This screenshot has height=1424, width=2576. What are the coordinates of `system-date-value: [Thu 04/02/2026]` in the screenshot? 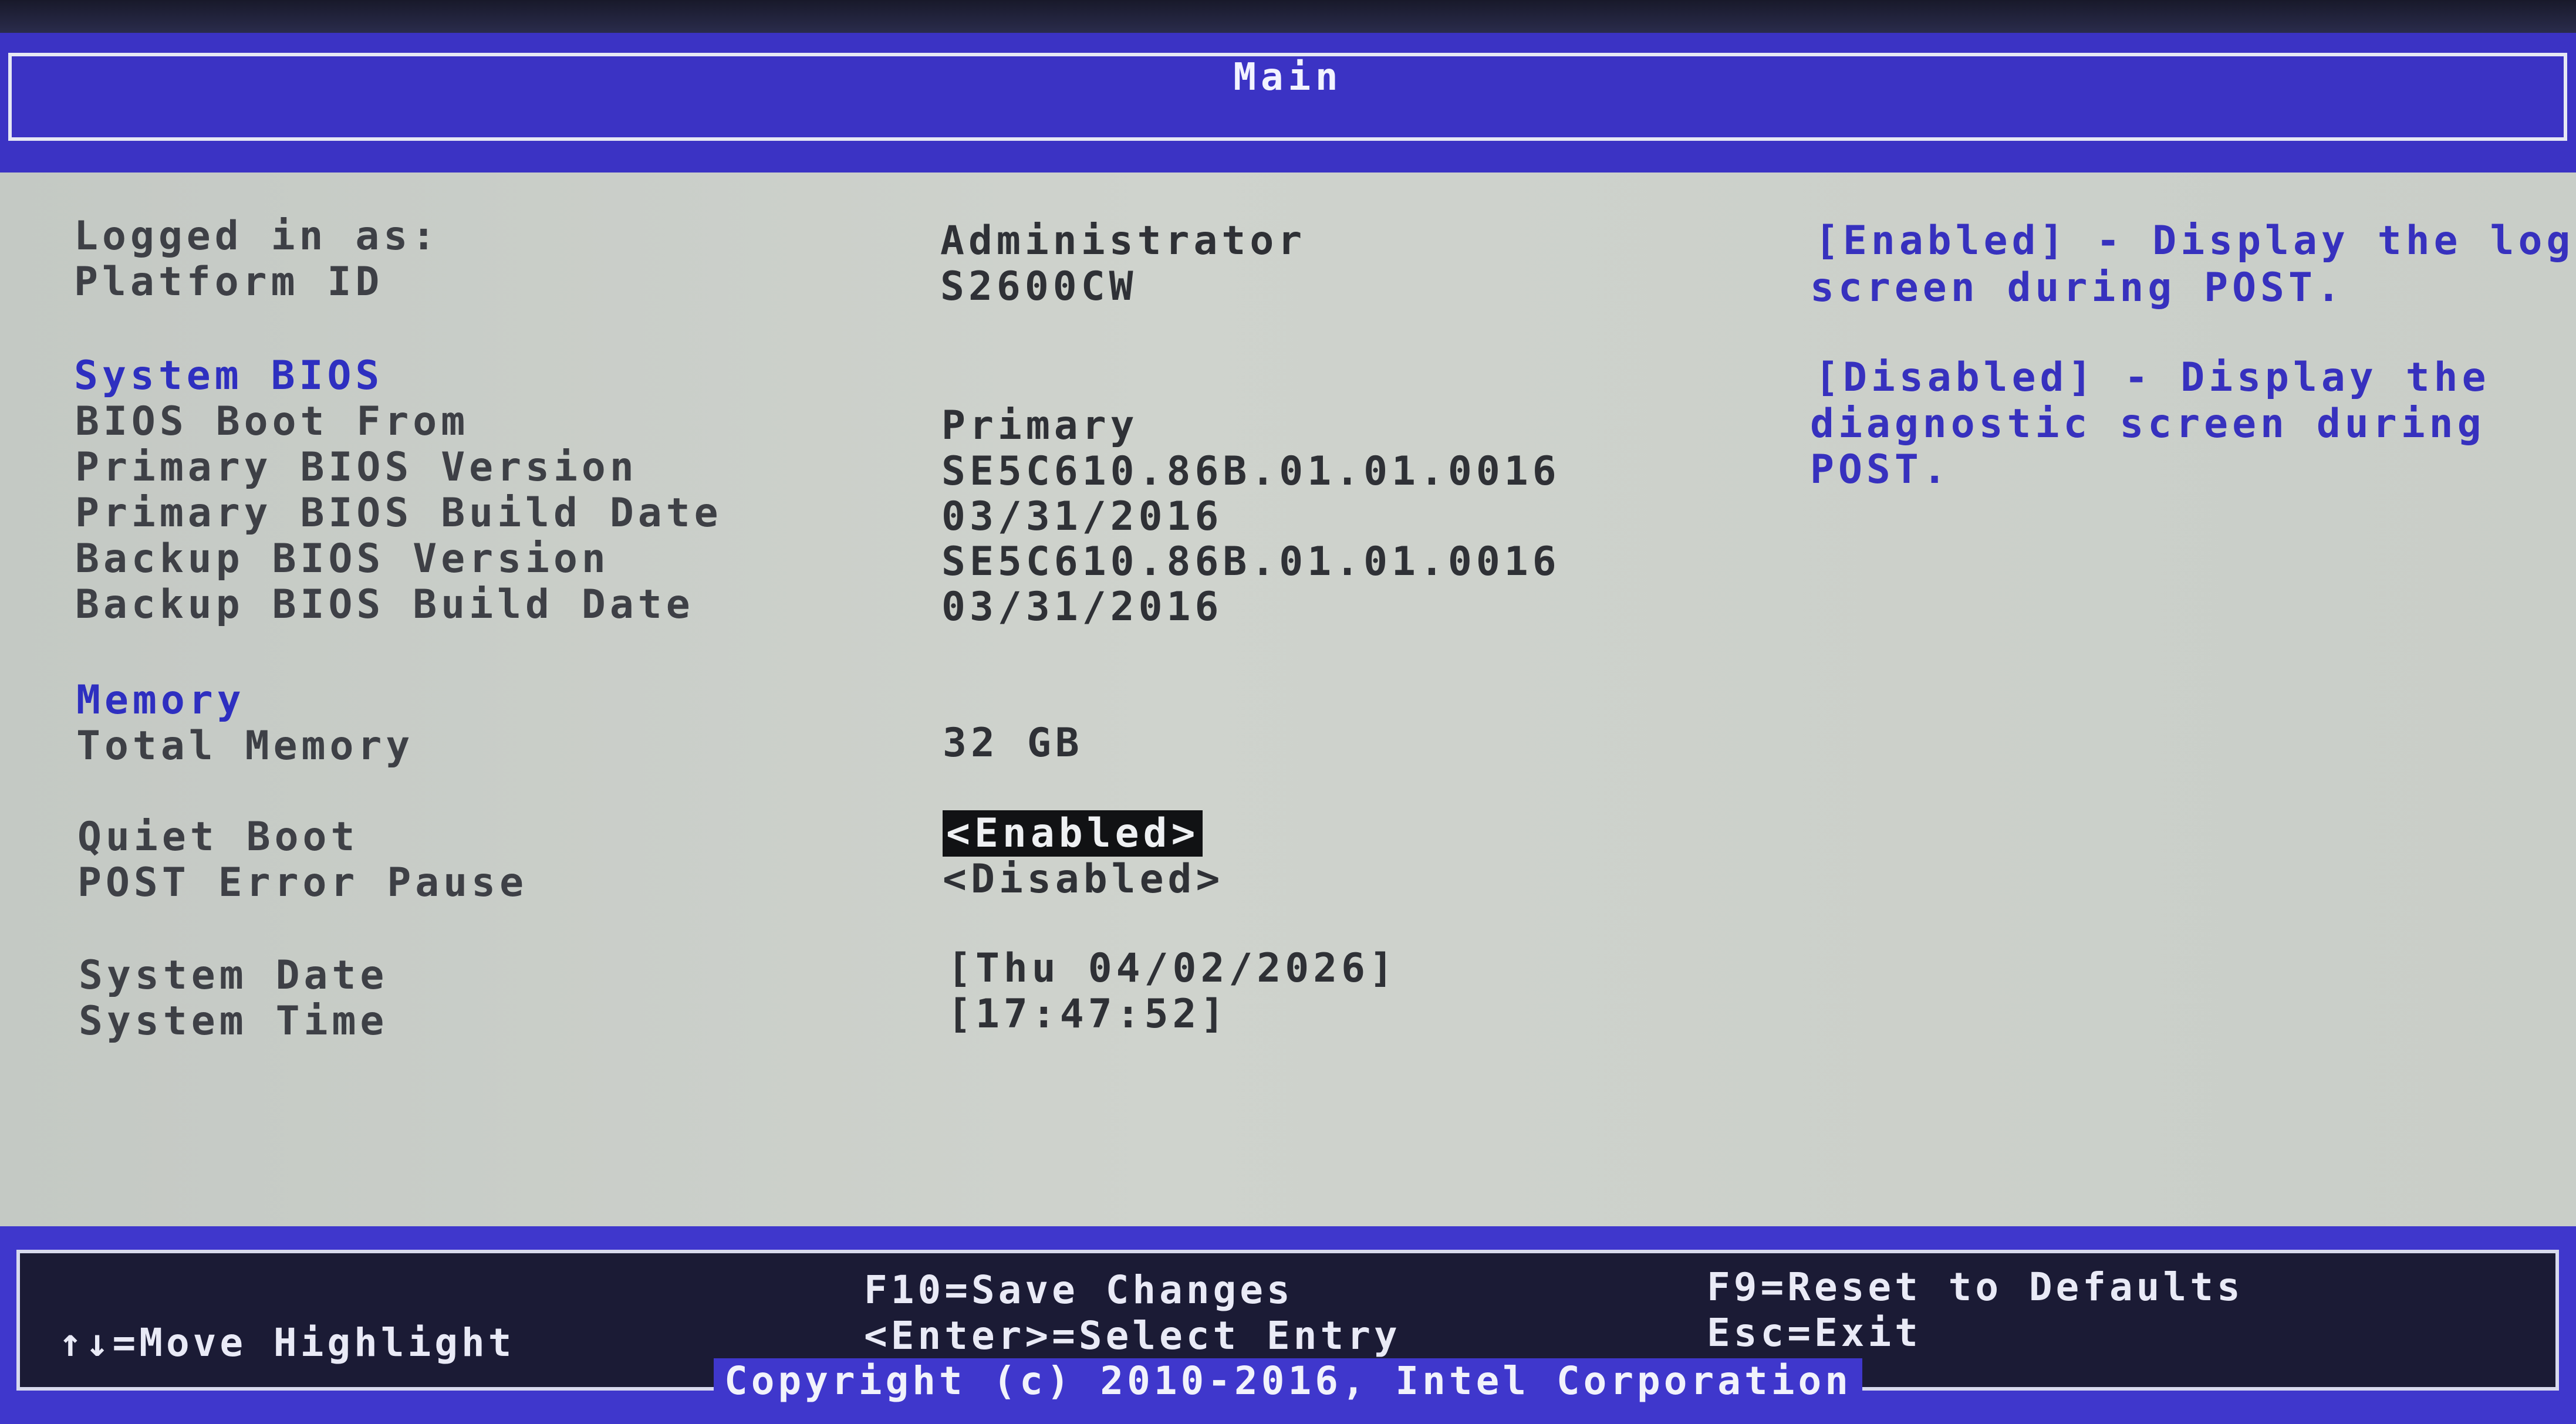 It's located at (1172, 969).